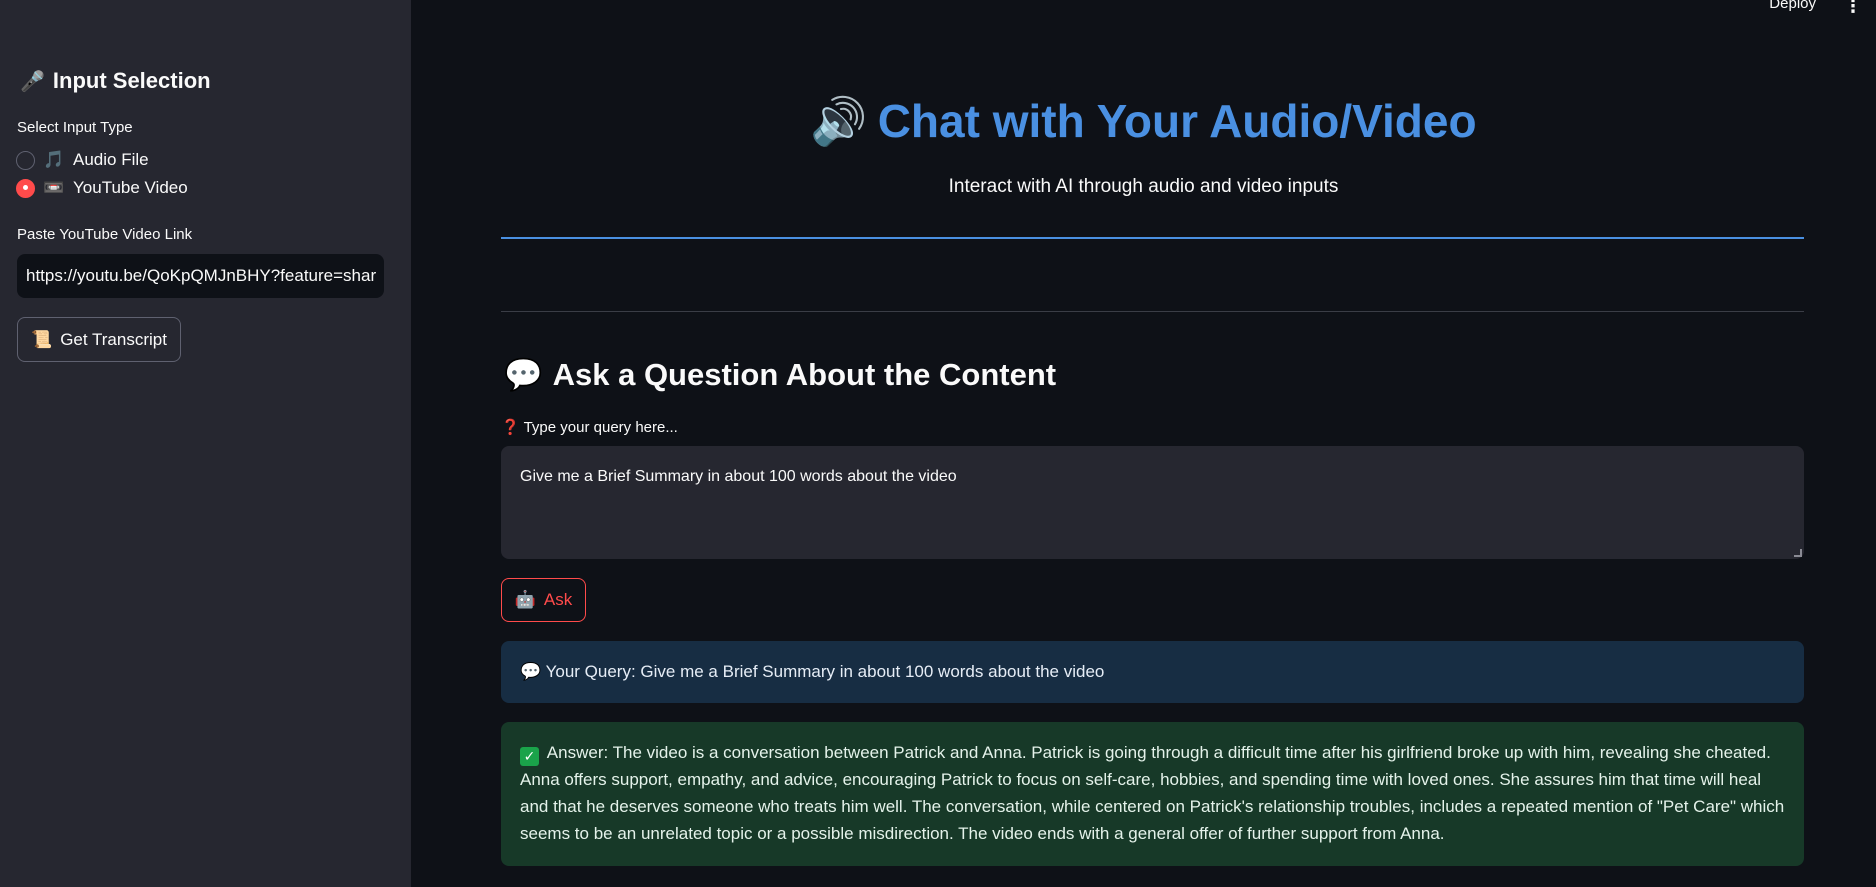 The height and width of the screenshot is (887, 1876). I want to click on radio-audio-file: 🎵 Audio File, so click(82, 160).